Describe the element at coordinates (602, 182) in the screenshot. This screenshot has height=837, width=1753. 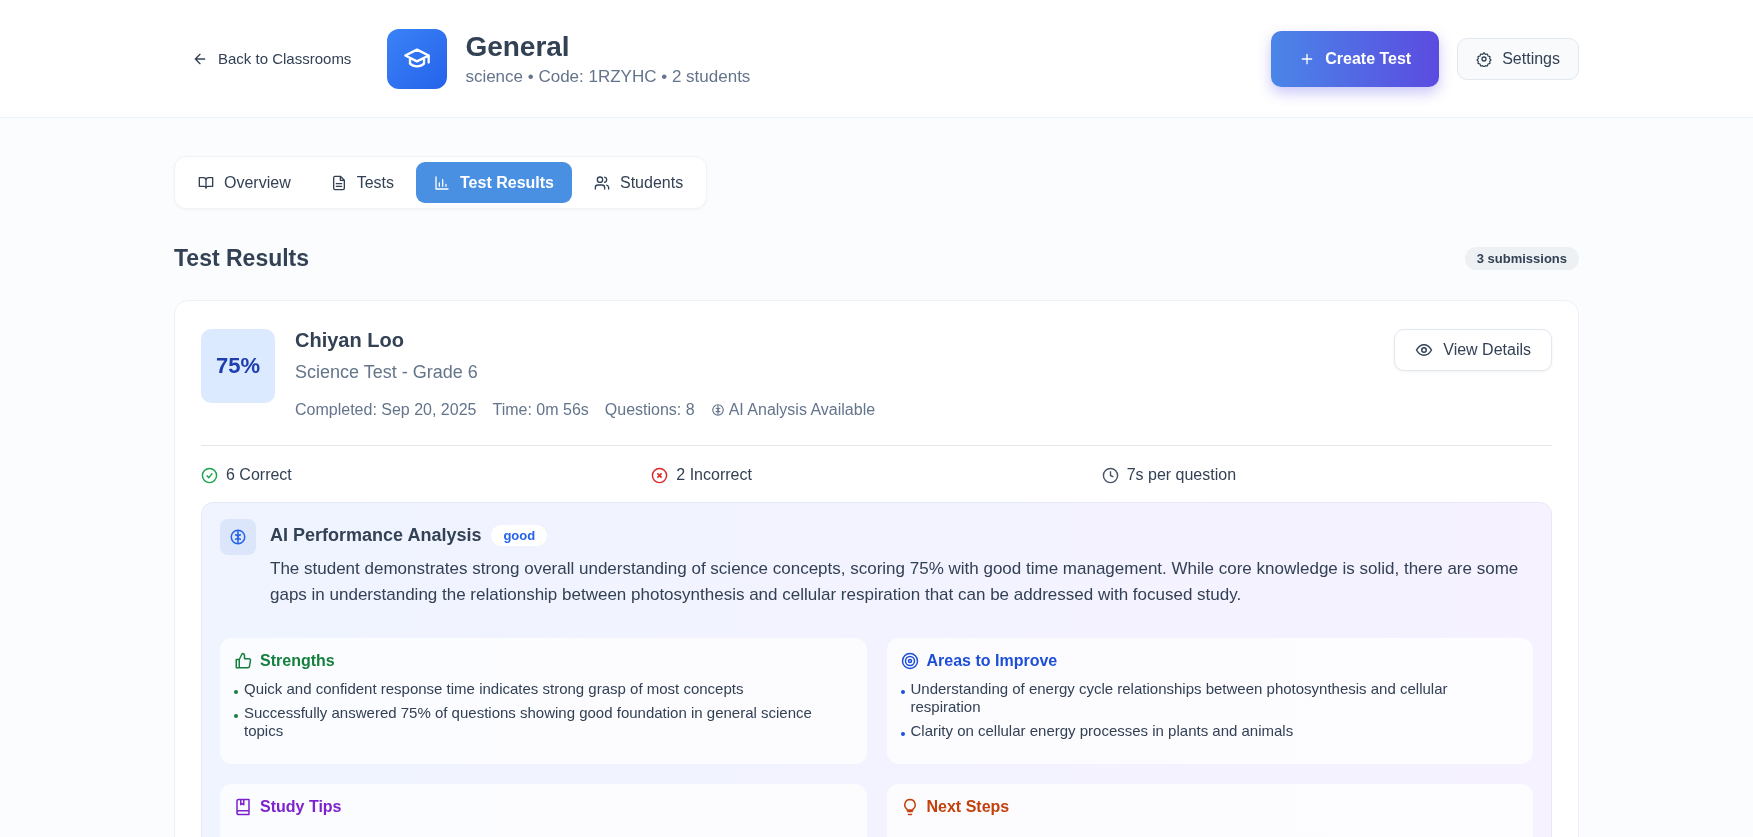
I see `users-icon` at that location.